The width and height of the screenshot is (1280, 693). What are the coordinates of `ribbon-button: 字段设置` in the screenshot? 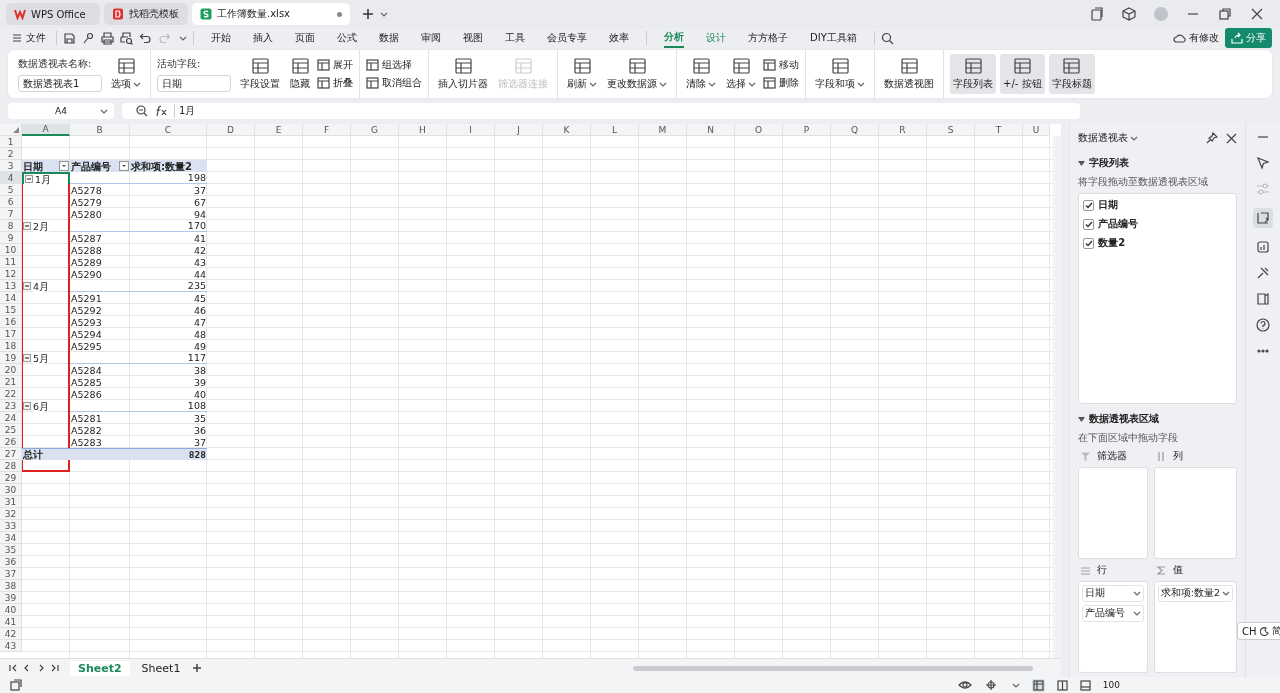 It's located at (260, 74).